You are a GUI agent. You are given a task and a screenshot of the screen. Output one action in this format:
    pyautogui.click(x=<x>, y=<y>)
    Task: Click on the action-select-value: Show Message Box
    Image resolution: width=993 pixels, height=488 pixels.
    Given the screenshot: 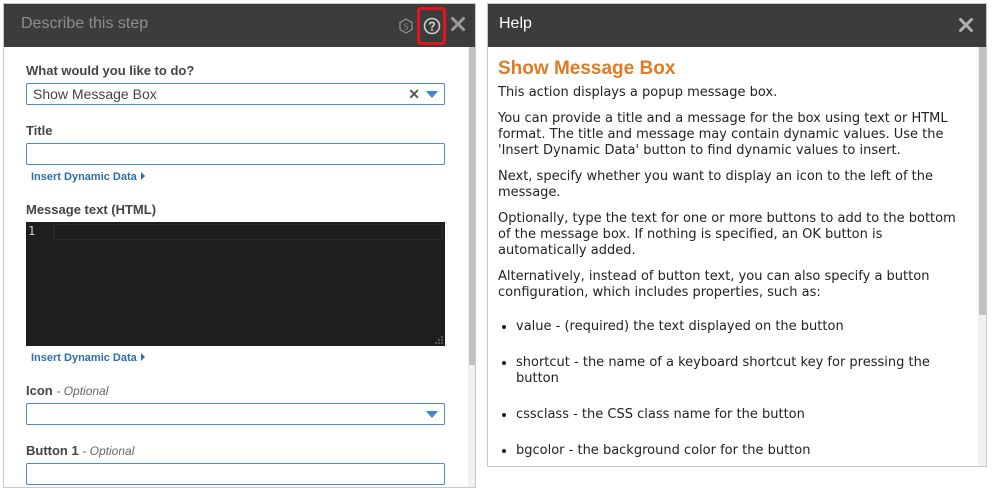 What is the action you would take?
    pyautogui.click(x=95, y=94)
    